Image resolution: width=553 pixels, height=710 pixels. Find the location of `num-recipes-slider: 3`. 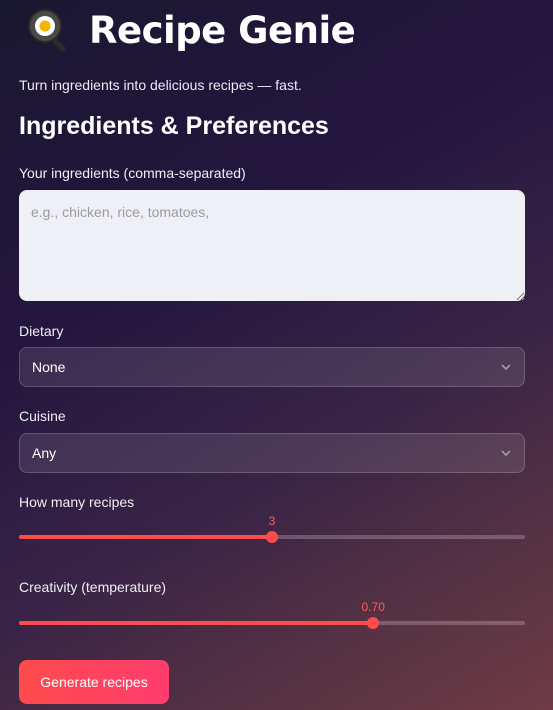

num-recipes-slider: 3 is located at coordinates (272, 531).